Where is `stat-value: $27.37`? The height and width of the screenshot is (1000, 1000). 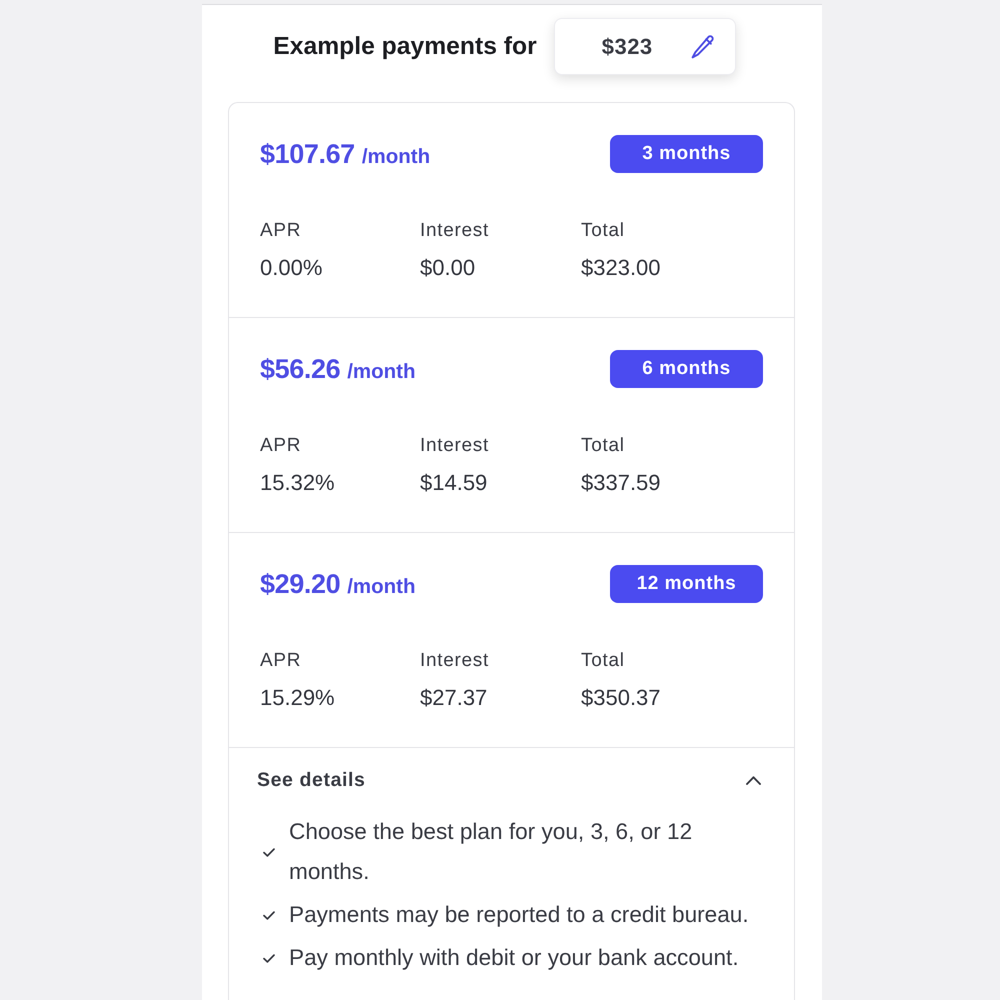
stat-value: $27.37 is located at coordinates (454, 698).